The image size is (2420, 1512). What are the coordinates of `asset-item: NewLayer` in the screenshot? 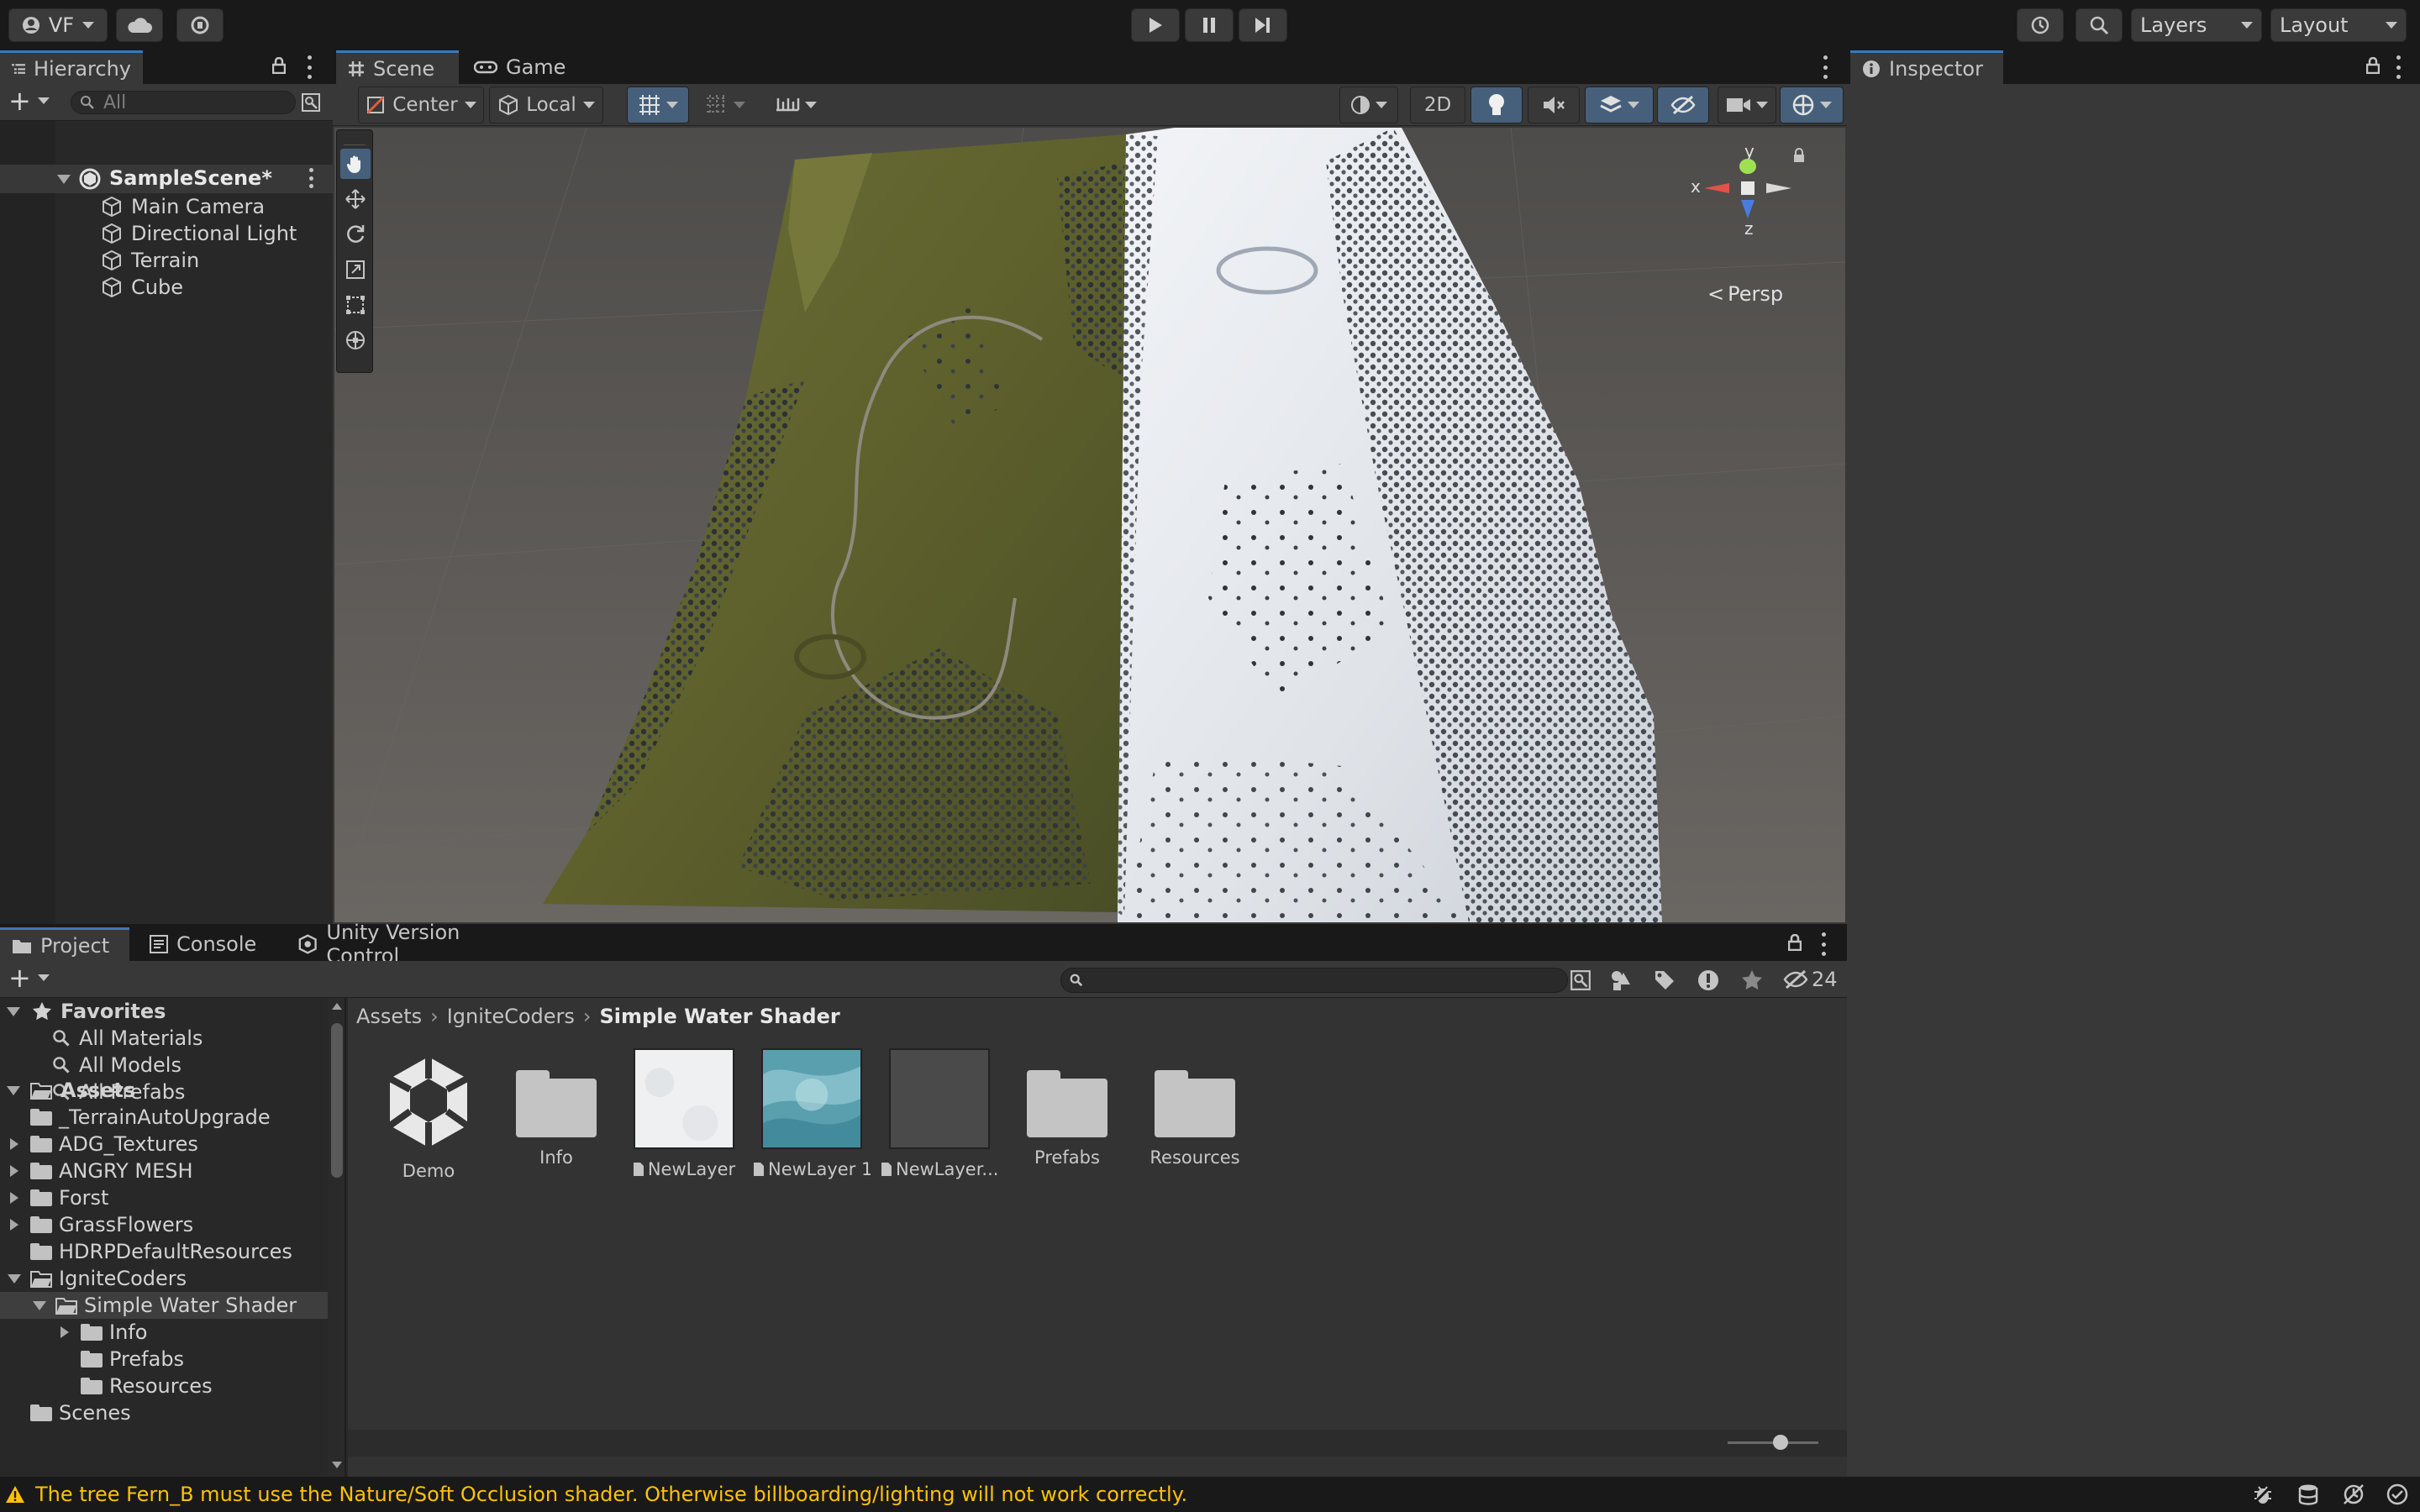 It's located at (684, 1113).